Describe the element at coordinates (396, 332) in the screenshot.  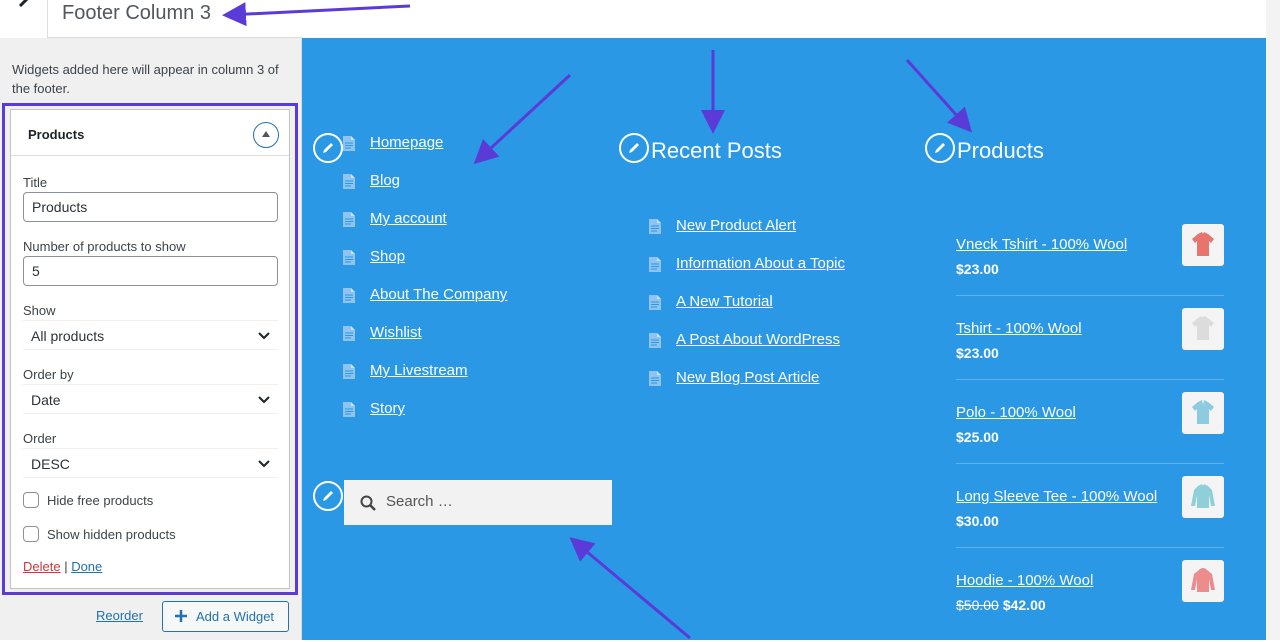
I see `menu-link: Wishlist` at that location.